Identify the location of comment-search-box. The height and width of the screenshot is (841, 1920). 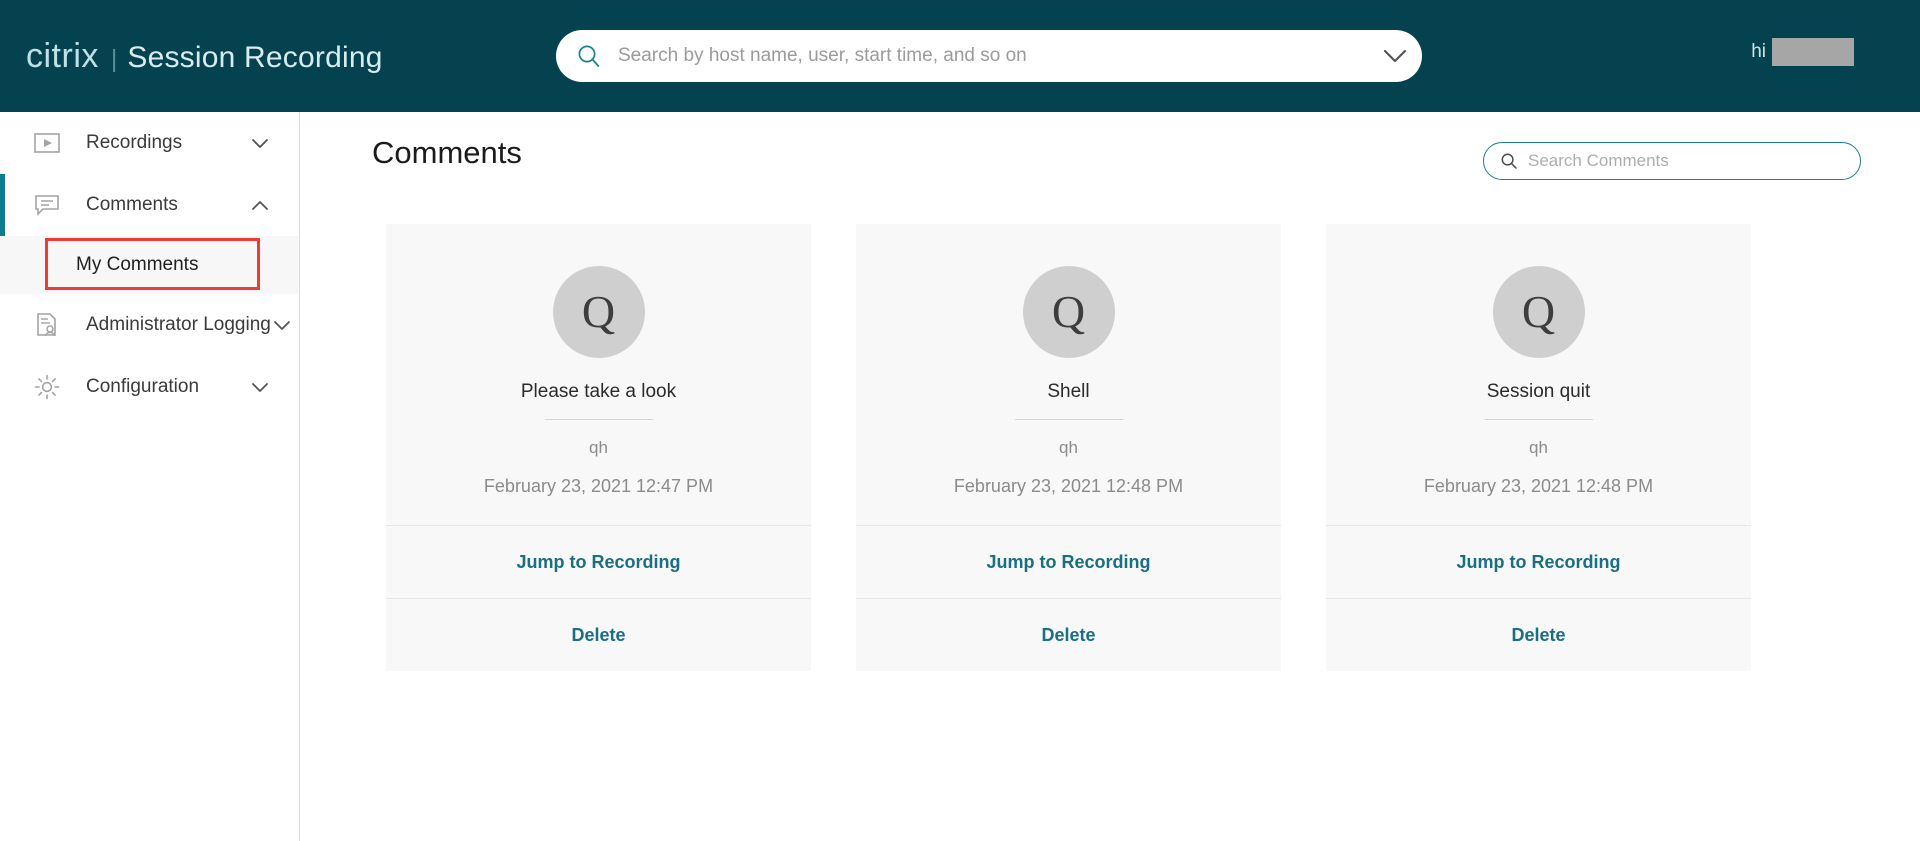
(1672, 161).